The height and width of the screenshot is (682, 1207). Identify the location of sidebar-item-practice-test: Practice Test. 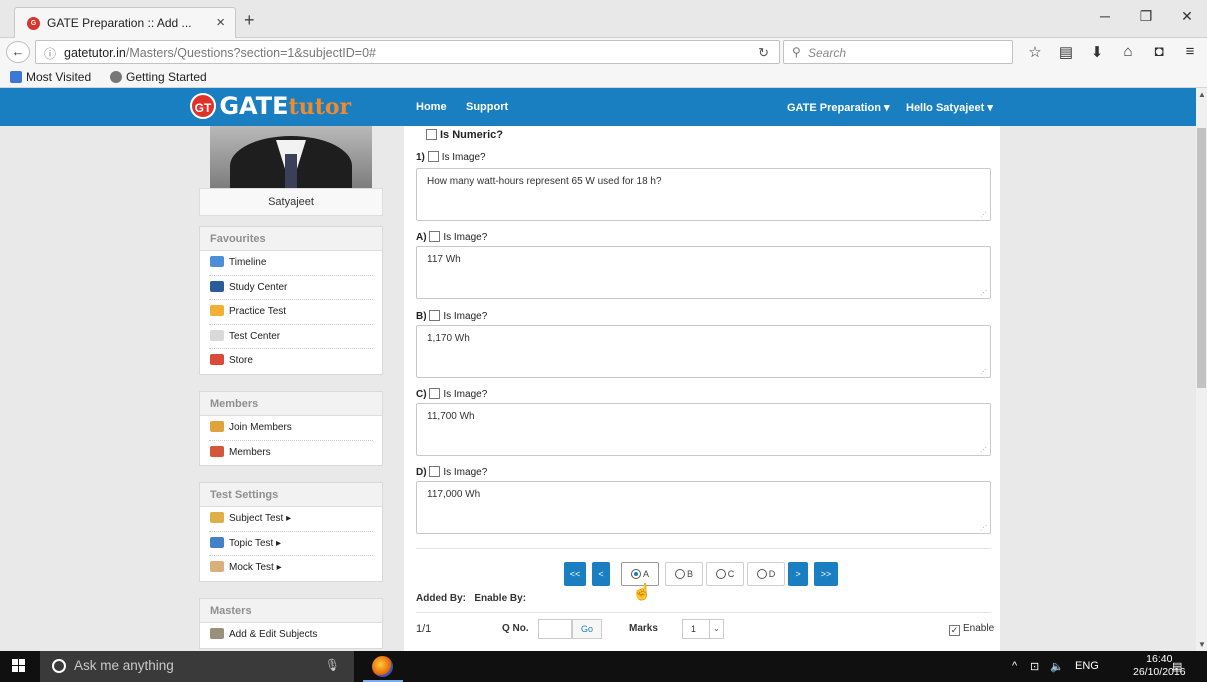
(291, 312).